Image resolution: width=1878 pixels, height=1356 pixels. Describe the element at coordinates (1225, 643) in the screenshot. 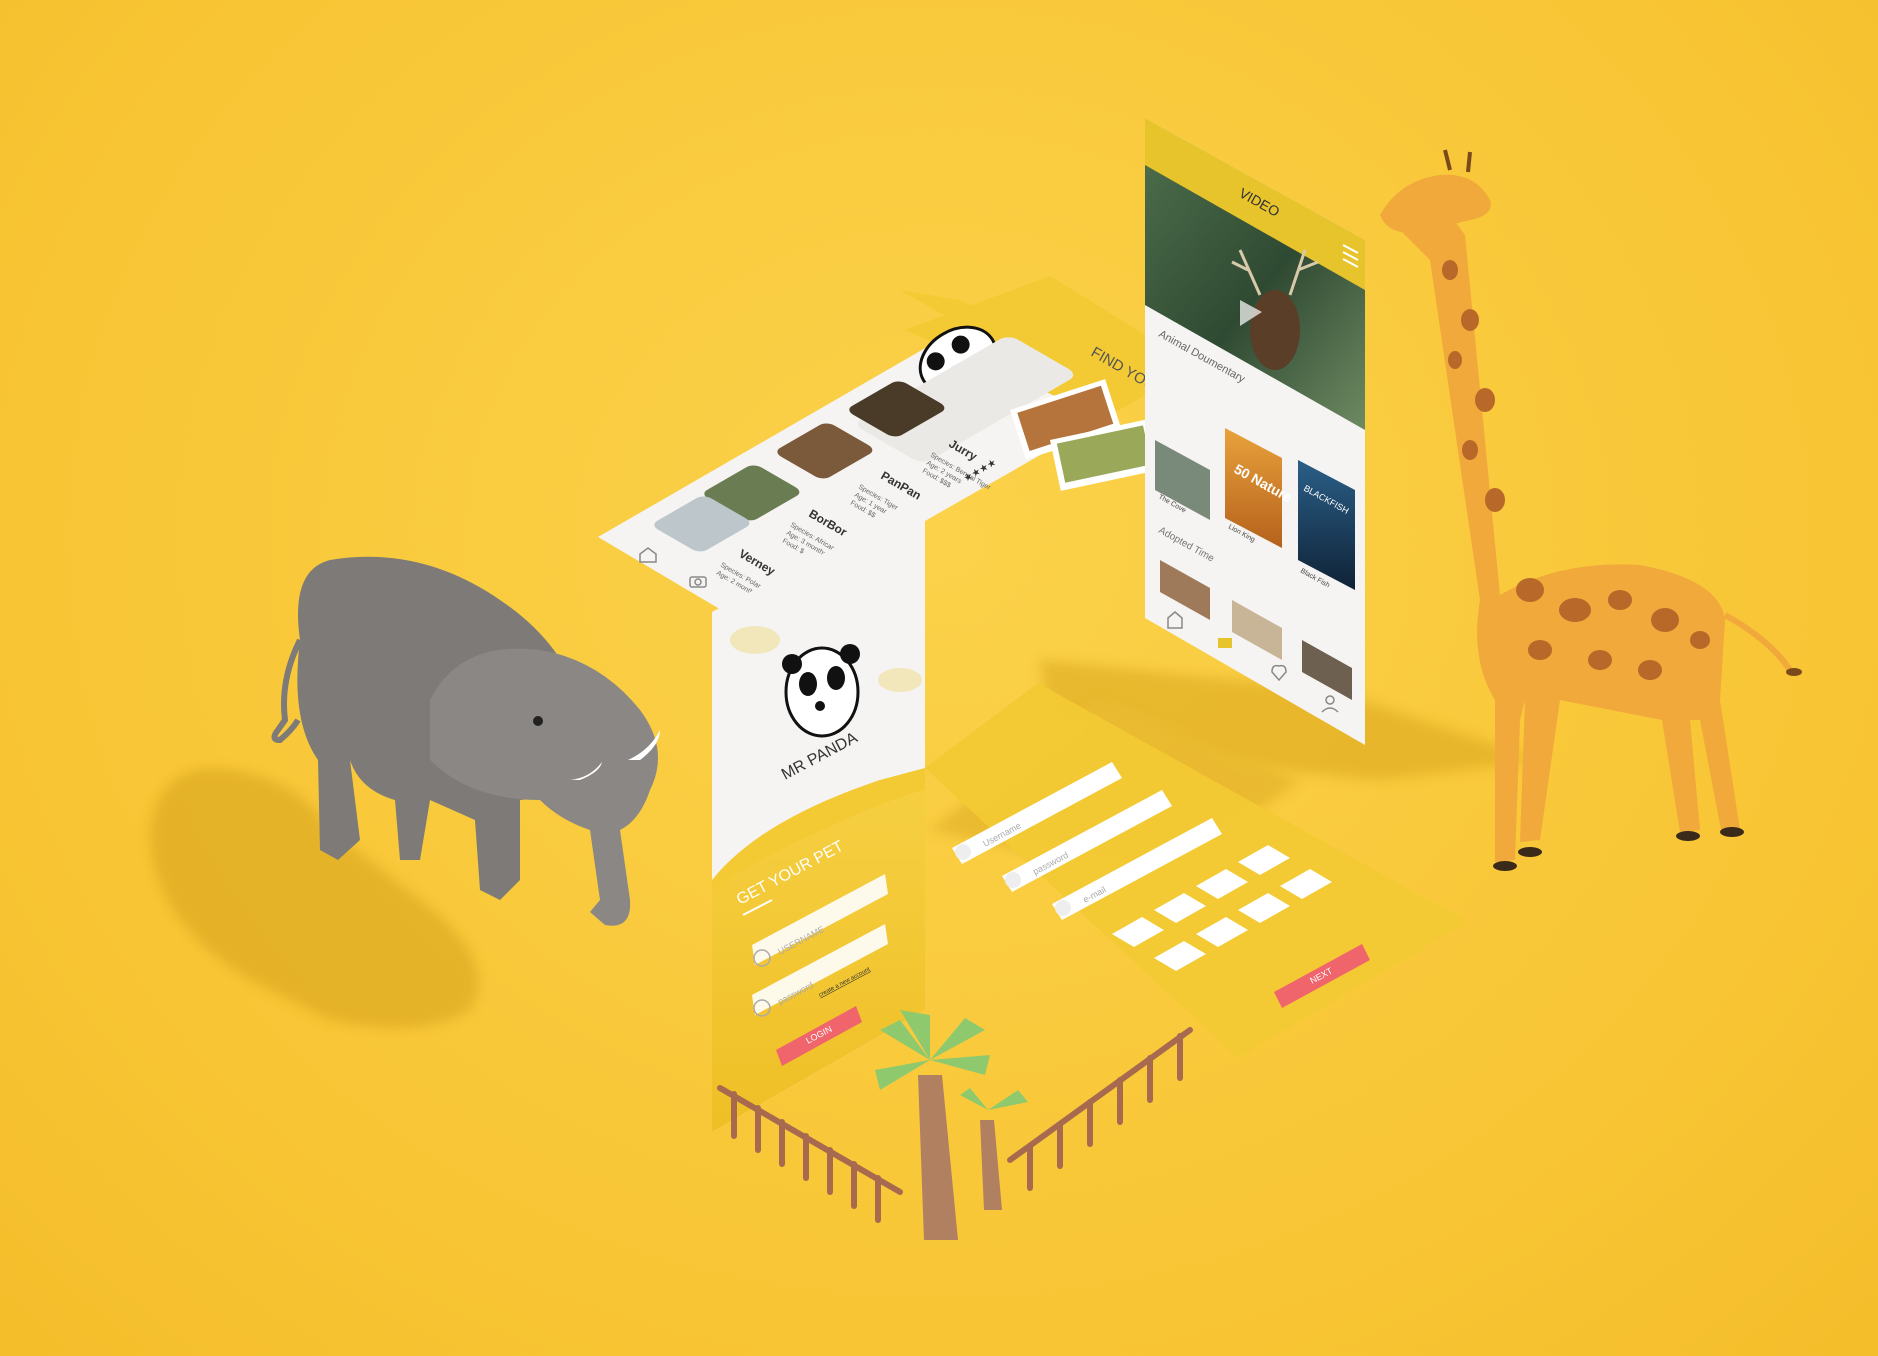

I see `nav-video-icon` at that location.